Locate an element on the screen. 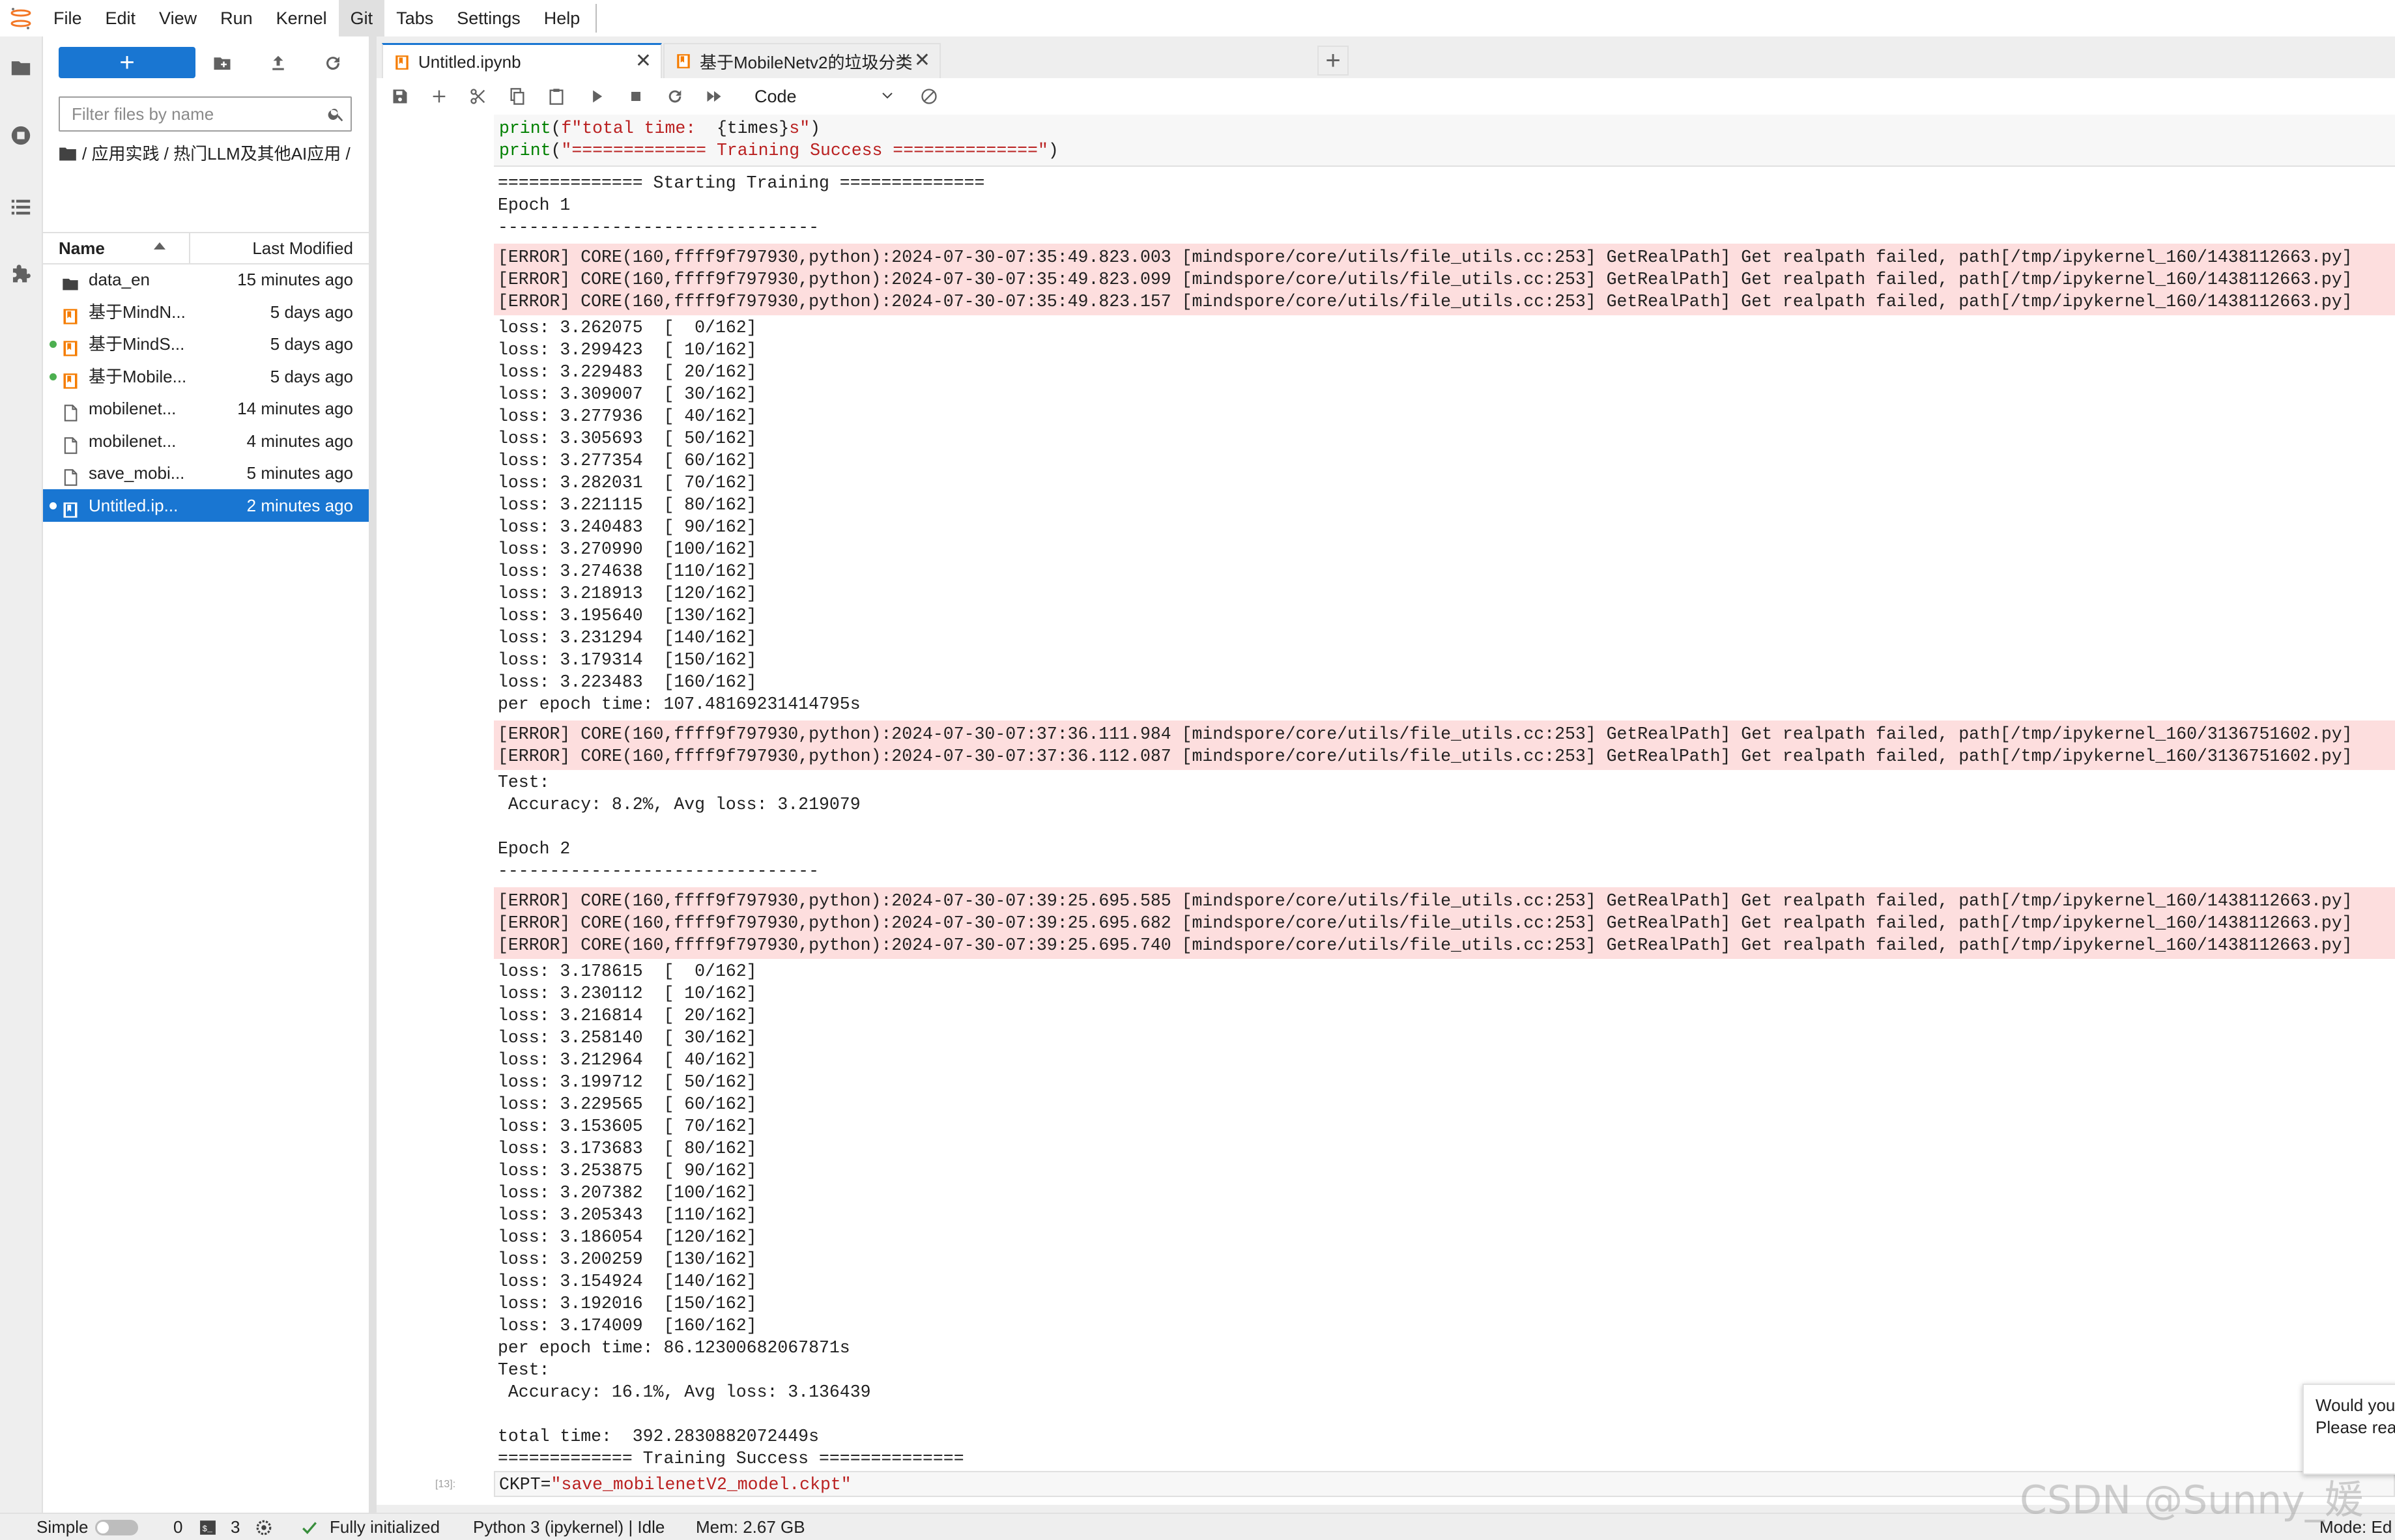  code-token: f"total time: is located at coordinates (639, 128).